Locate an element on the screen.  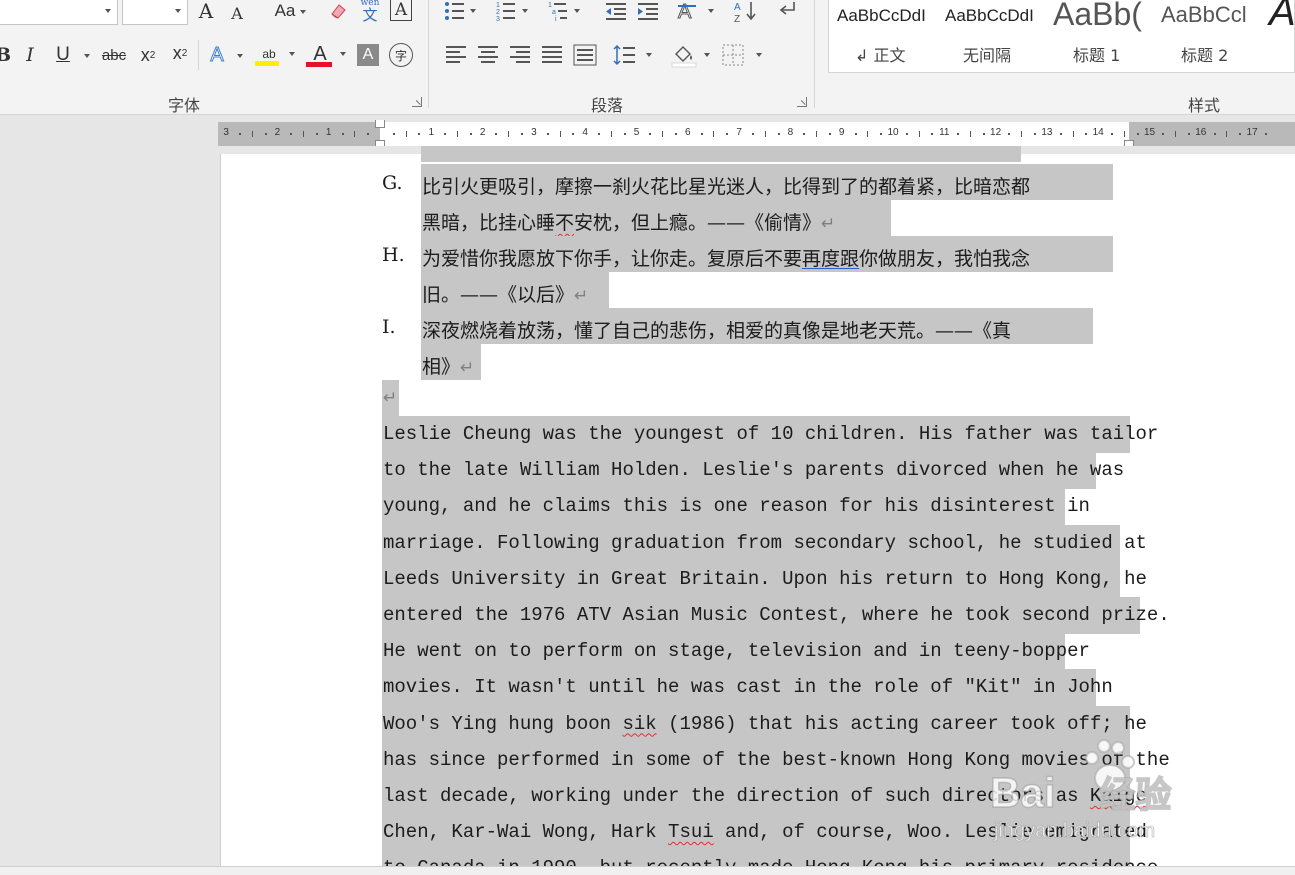
spelling-error-mark: Tsui is located at coordinates (691, 832).